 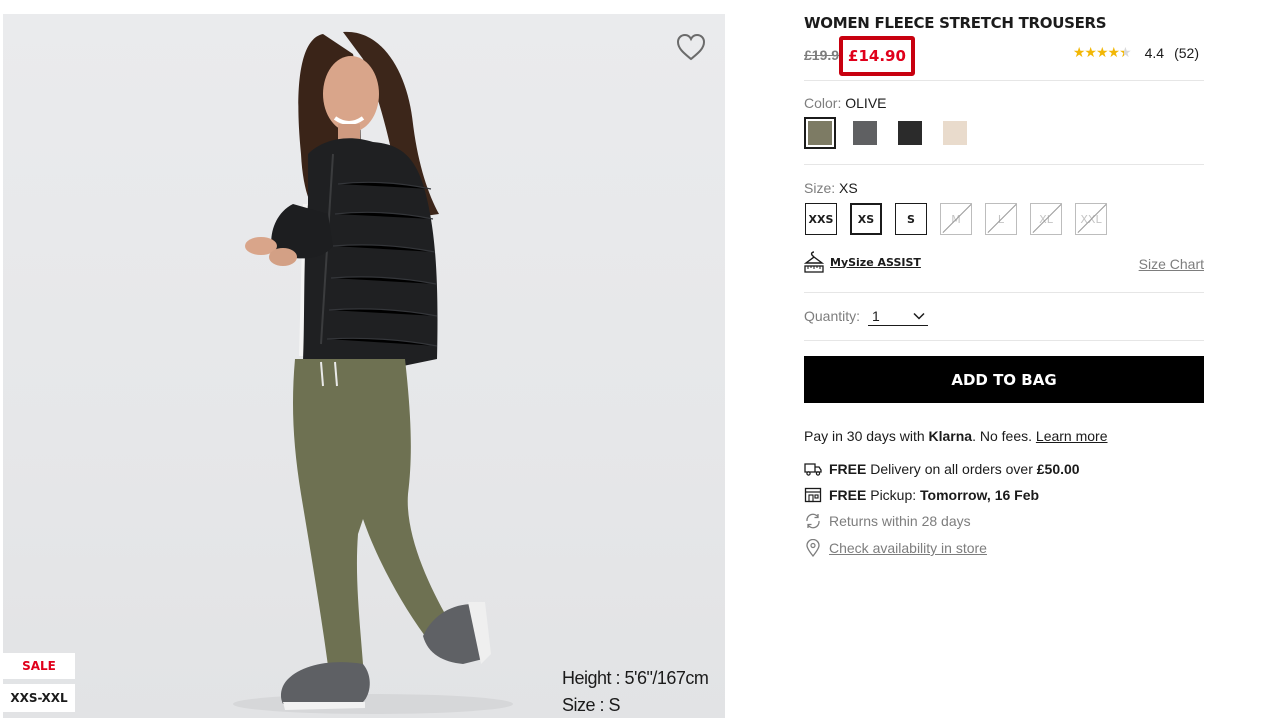 I want to click on color-swatch-beige, so click(x=955, y=133).